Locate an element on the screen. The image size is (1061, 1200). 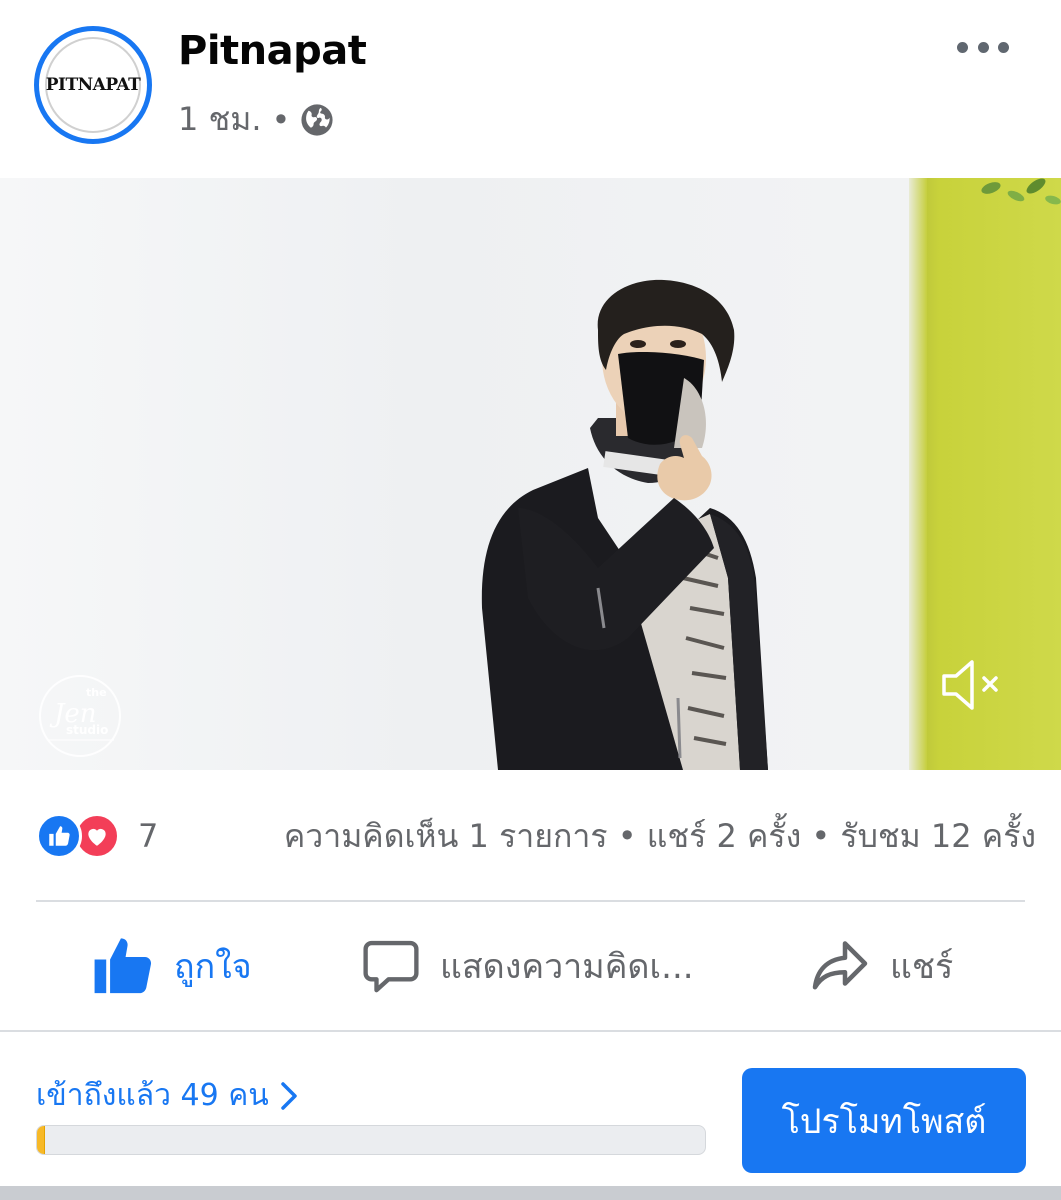
person-figure is located at coordinates (624, 524).